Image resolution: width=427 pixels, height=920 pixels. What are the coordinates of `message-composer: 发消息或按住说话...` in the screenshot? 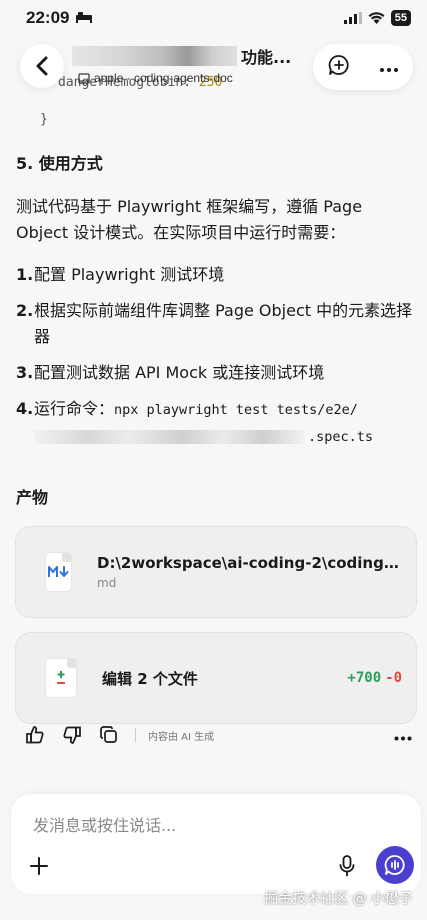 It's located at (216, 844).